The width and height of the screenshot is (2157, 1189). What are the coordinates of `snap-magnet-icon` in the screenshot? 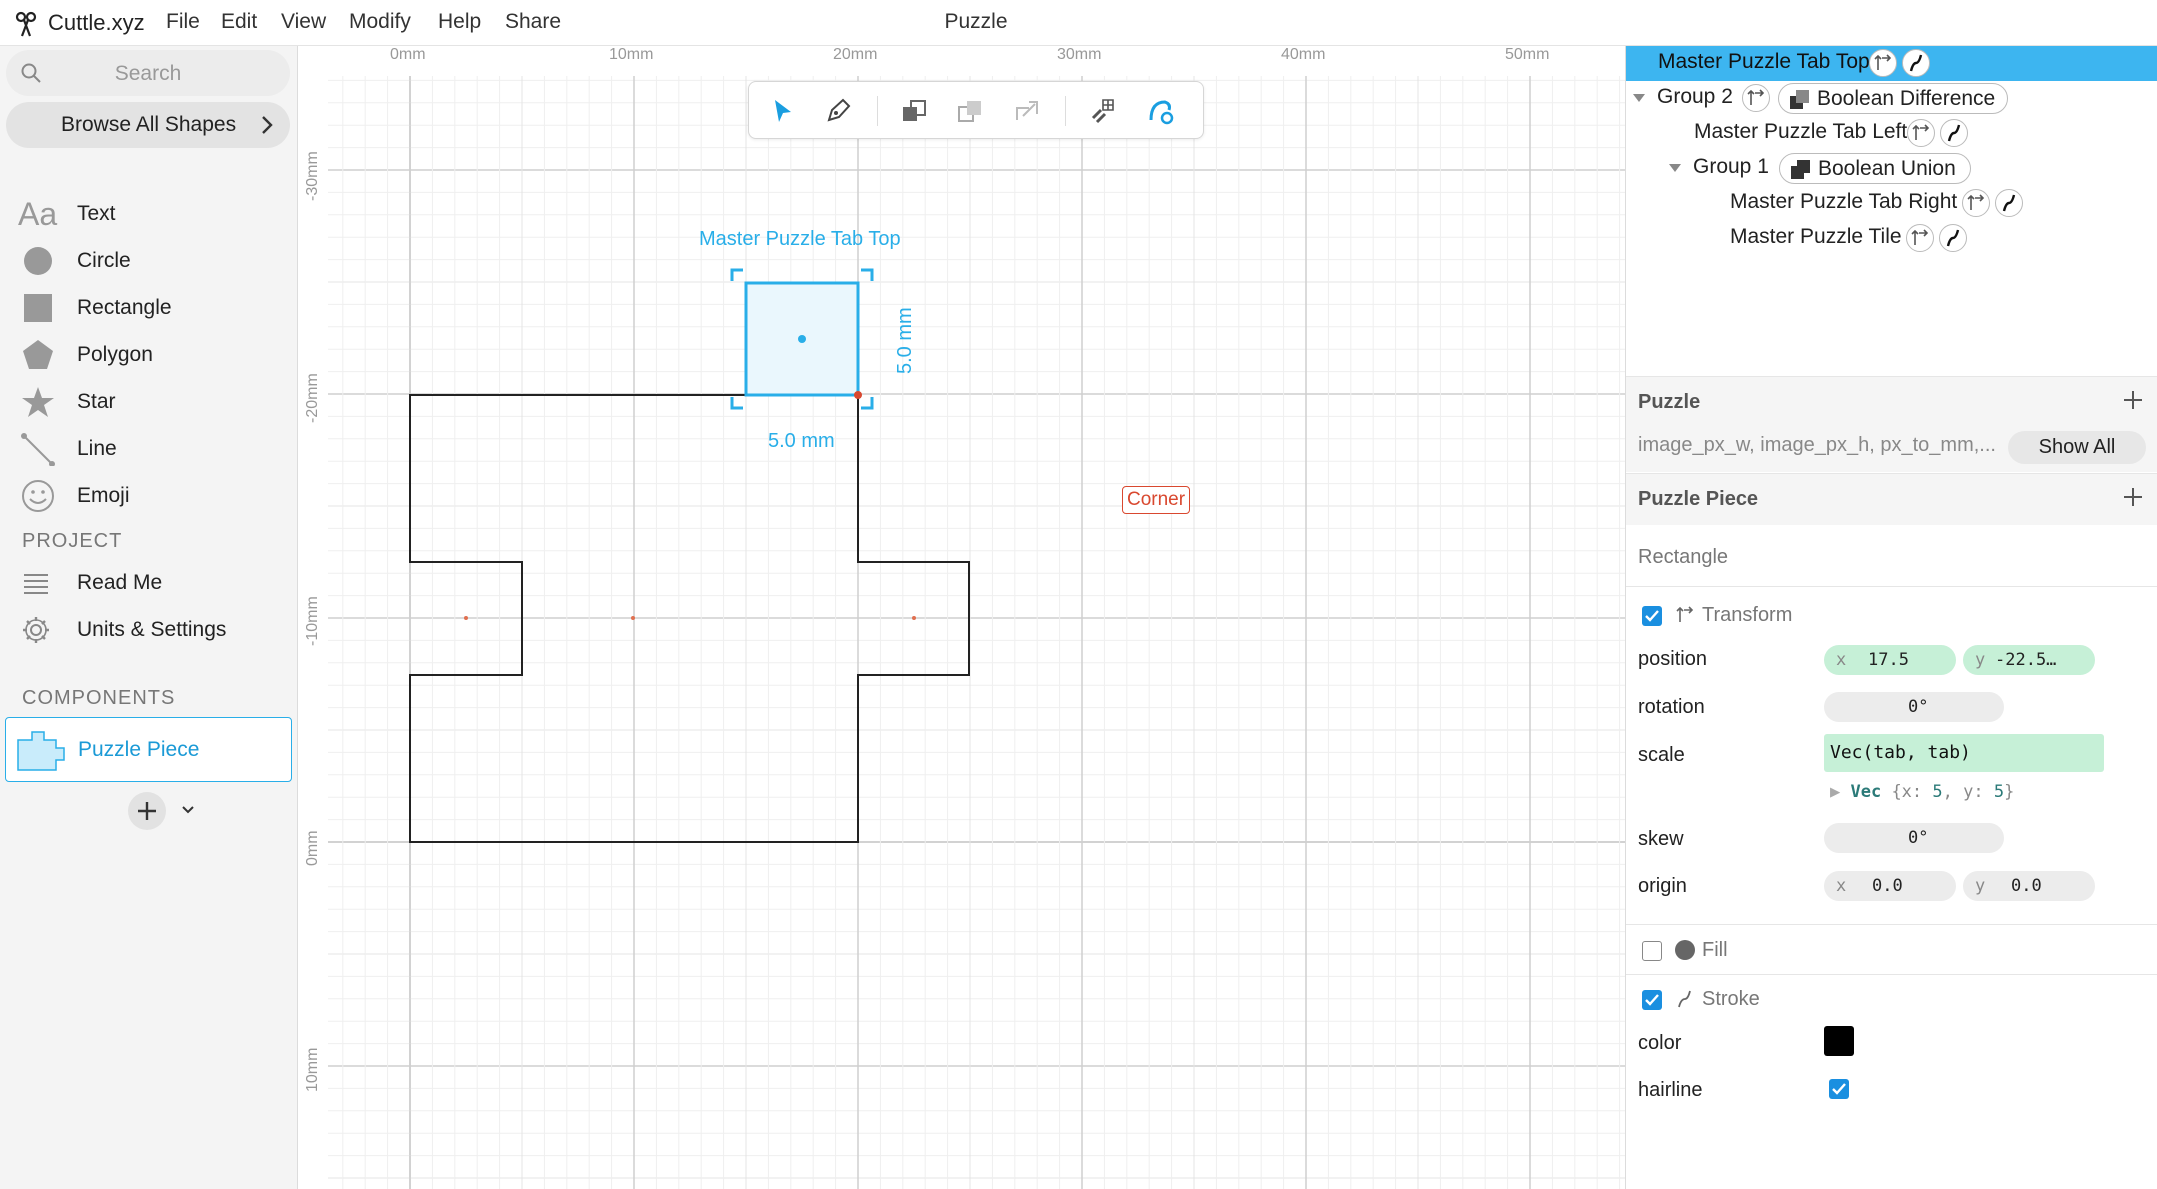 It's located at (1160, 111).